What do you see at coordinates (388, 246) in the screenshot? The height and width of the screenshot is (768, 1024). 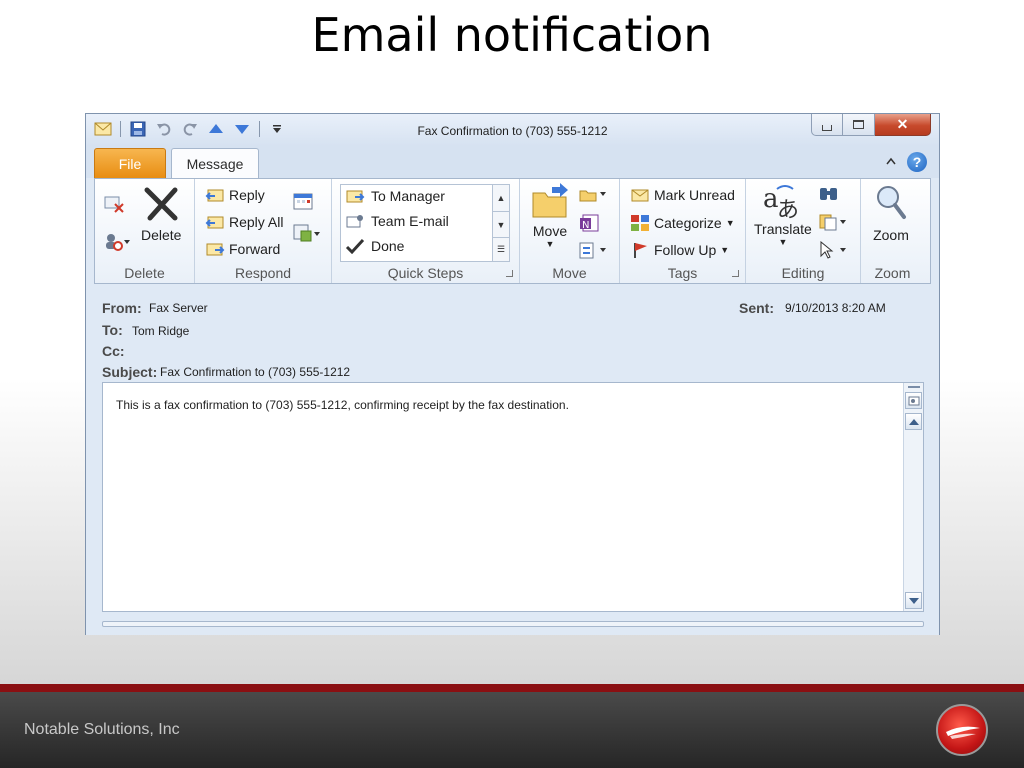 I see `quick-step-label: Done` at bounding box center [388, 246].